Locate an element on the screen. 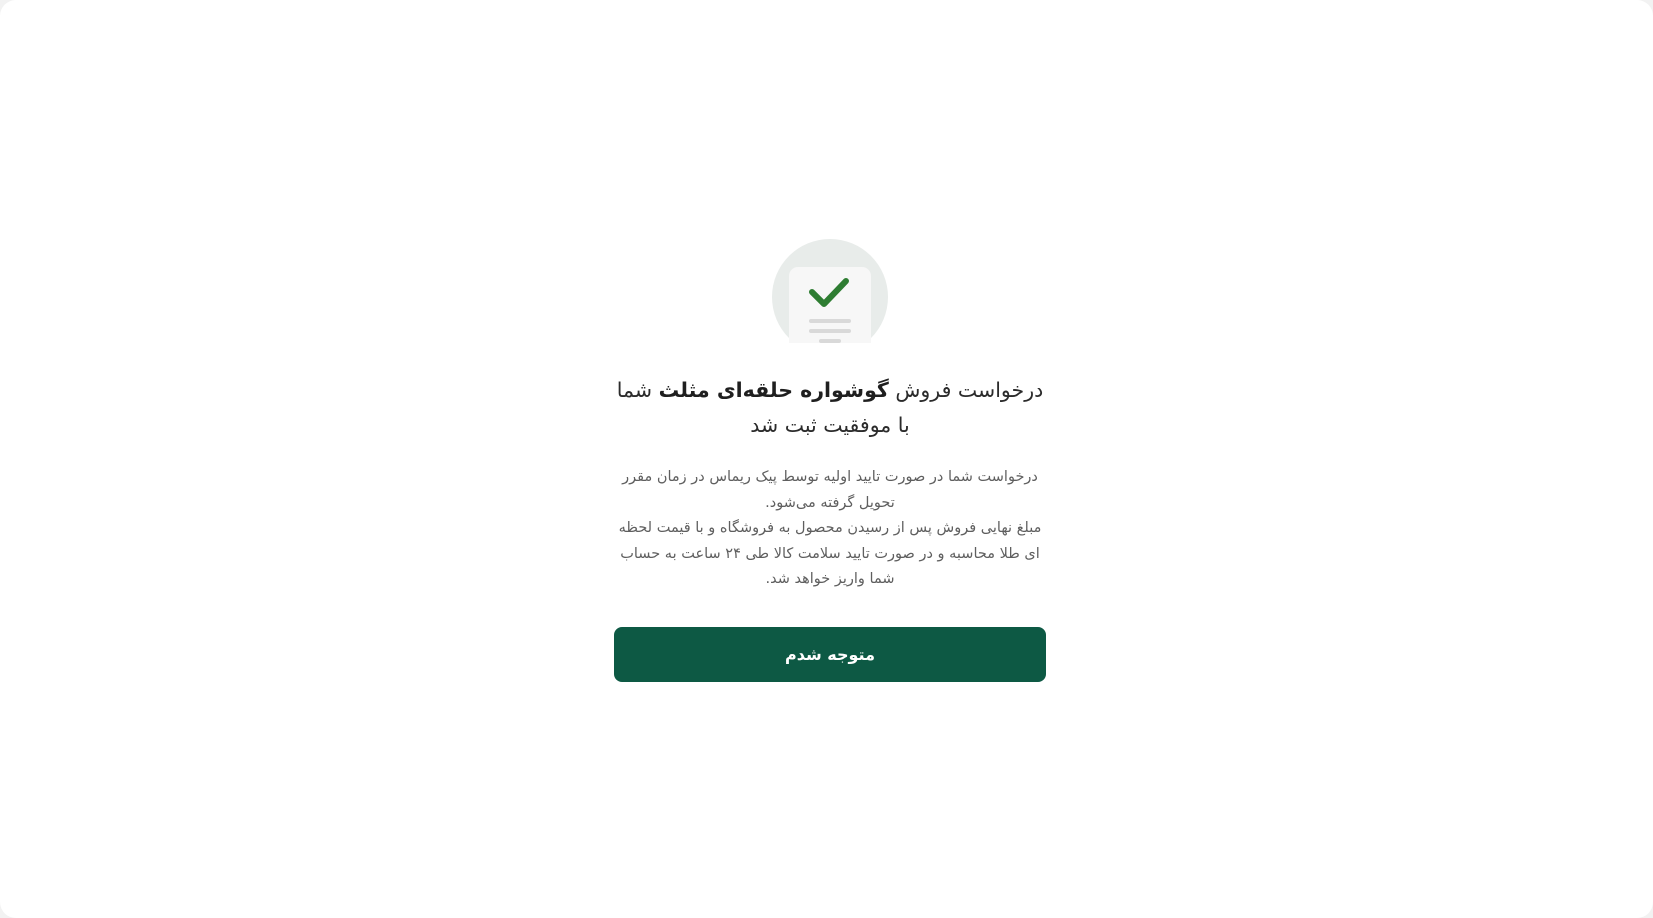 This screenshot has width=1653, height=918. confirm-button: متوجه شدم is located at coordinates (830, 654).